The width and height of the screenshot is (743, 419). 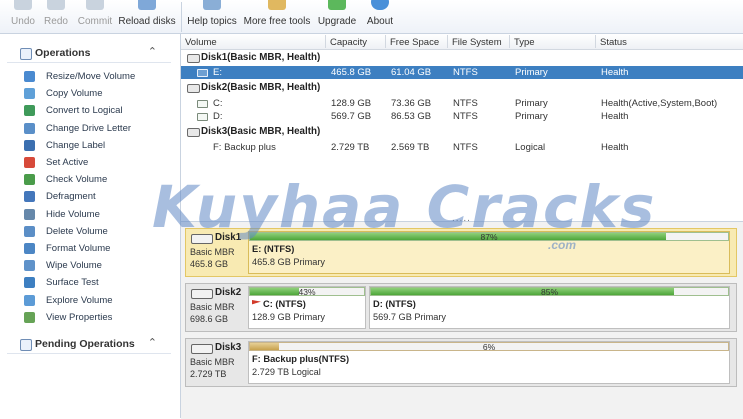 I want to click on operation-label: Delete Volume, so click(x=77, y=231).